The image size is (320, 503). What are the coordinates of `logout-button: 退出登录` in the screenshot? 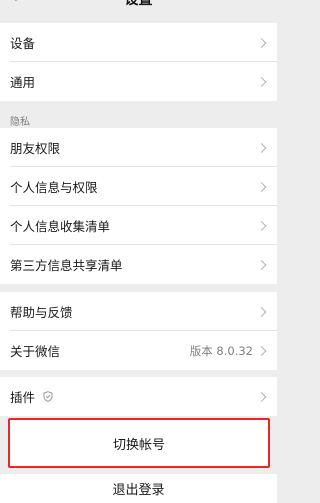 It's located at (138, 488).